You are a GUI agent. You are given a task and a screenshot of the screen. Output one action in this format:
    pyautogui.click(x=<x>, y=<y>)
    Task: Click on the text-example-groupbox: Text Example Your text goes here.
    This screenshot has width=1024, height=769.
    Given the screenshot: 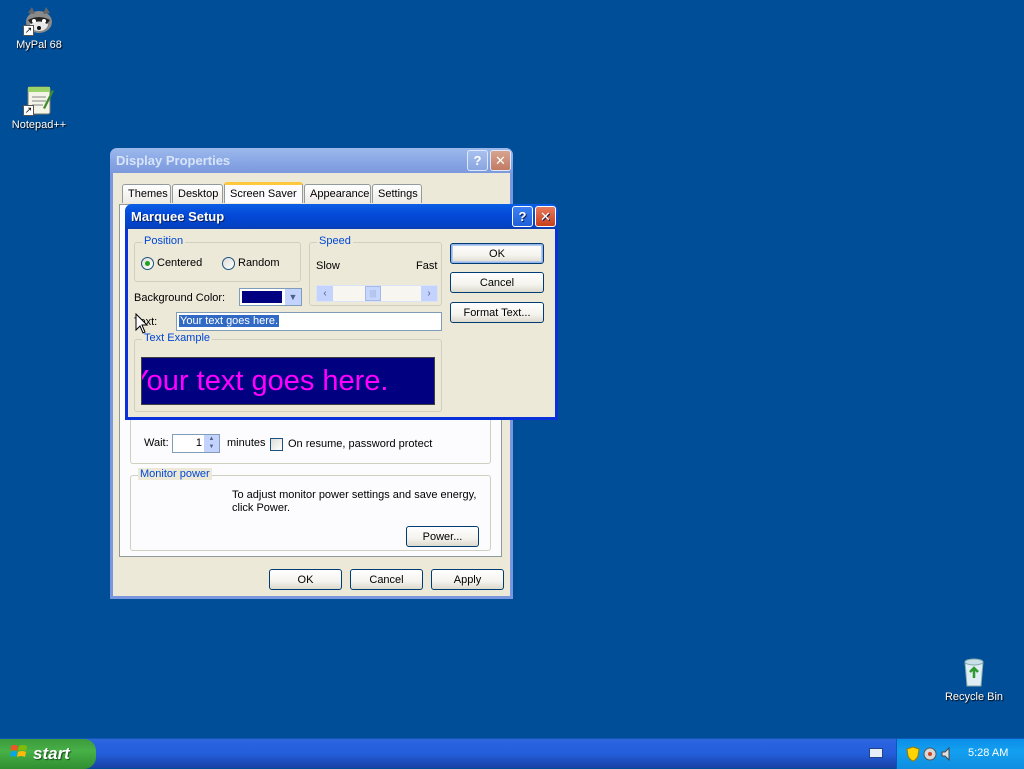 What is the action you would take?
    pyautogui.click(x=288, y=372)
    